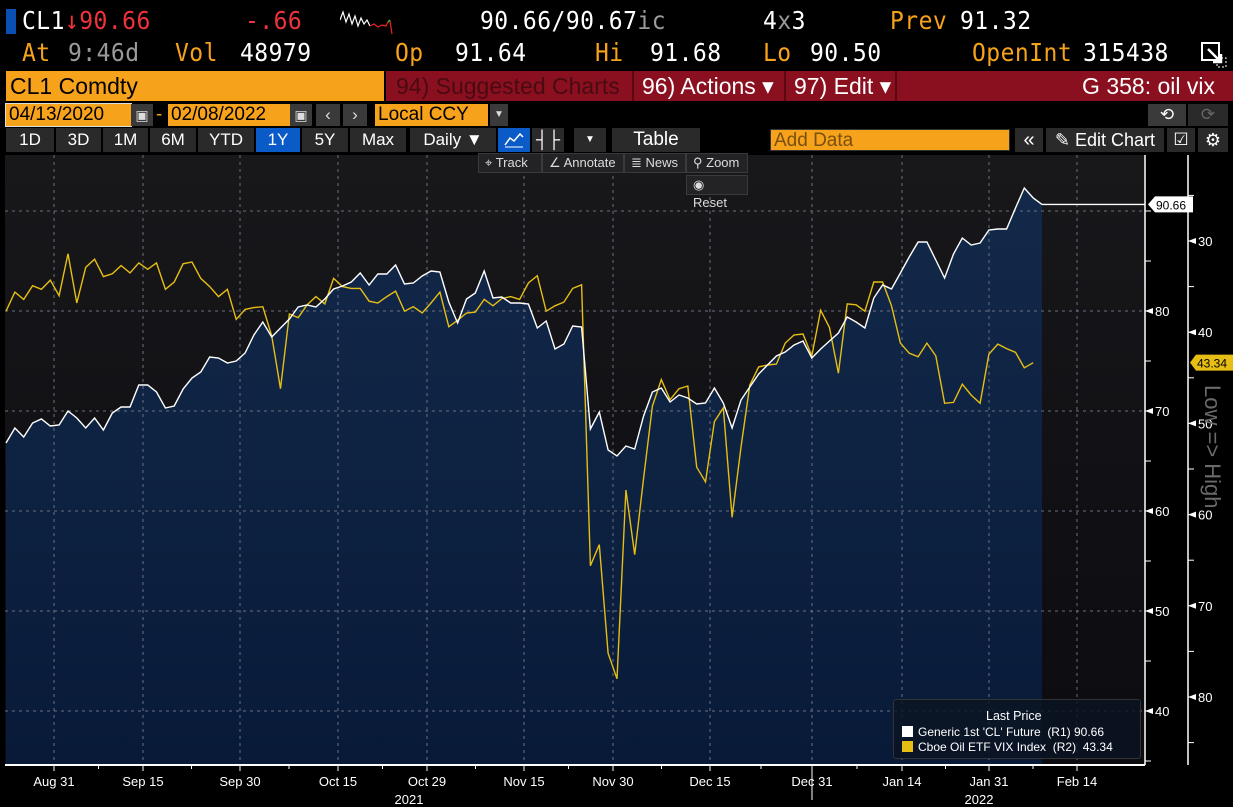  What do you see at coordinates (36, 52) in the screenshot?
I see `at-label: At` at bounding box center [36, 52].